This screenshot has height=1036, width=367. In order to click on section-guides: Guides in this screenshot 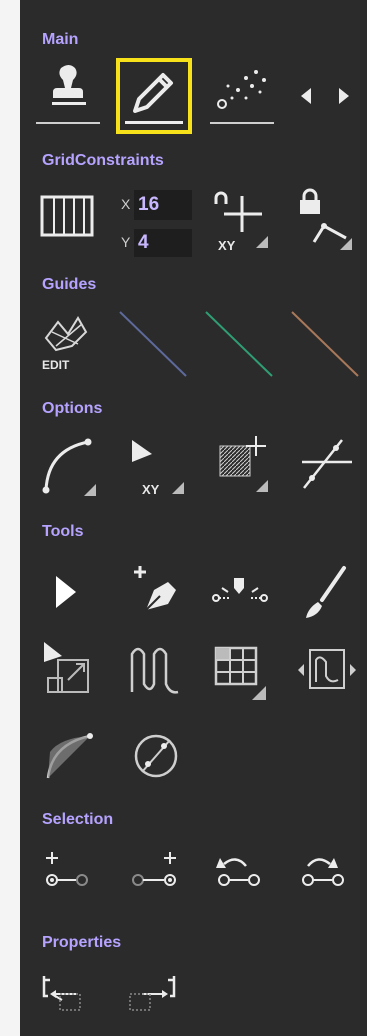, I will do `click(69, 284)`.